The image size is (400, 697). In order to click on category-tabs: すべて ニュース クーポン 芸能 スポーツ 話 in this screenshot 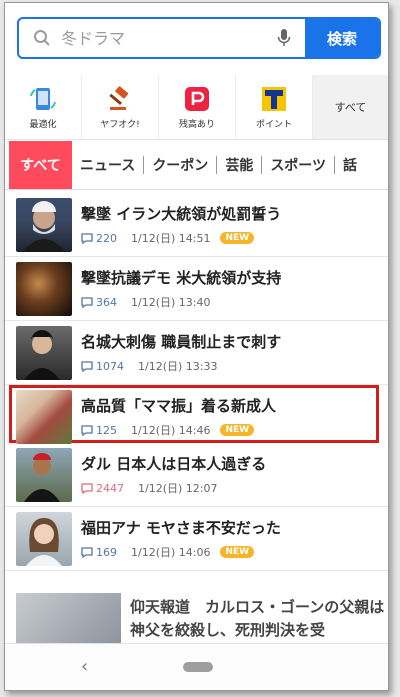, I will do `click(196, 165)`.